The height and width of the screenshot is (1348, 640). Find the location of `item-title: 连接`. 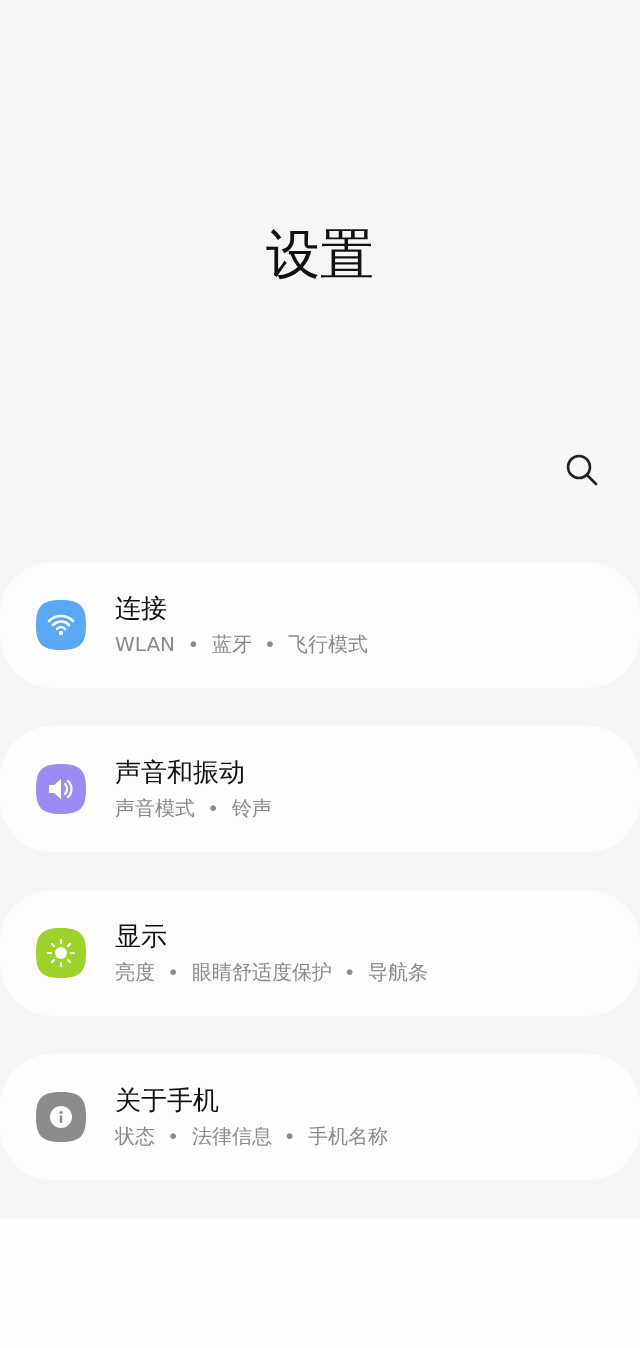

item-title: 连接 is located at coordinates (141, 609).